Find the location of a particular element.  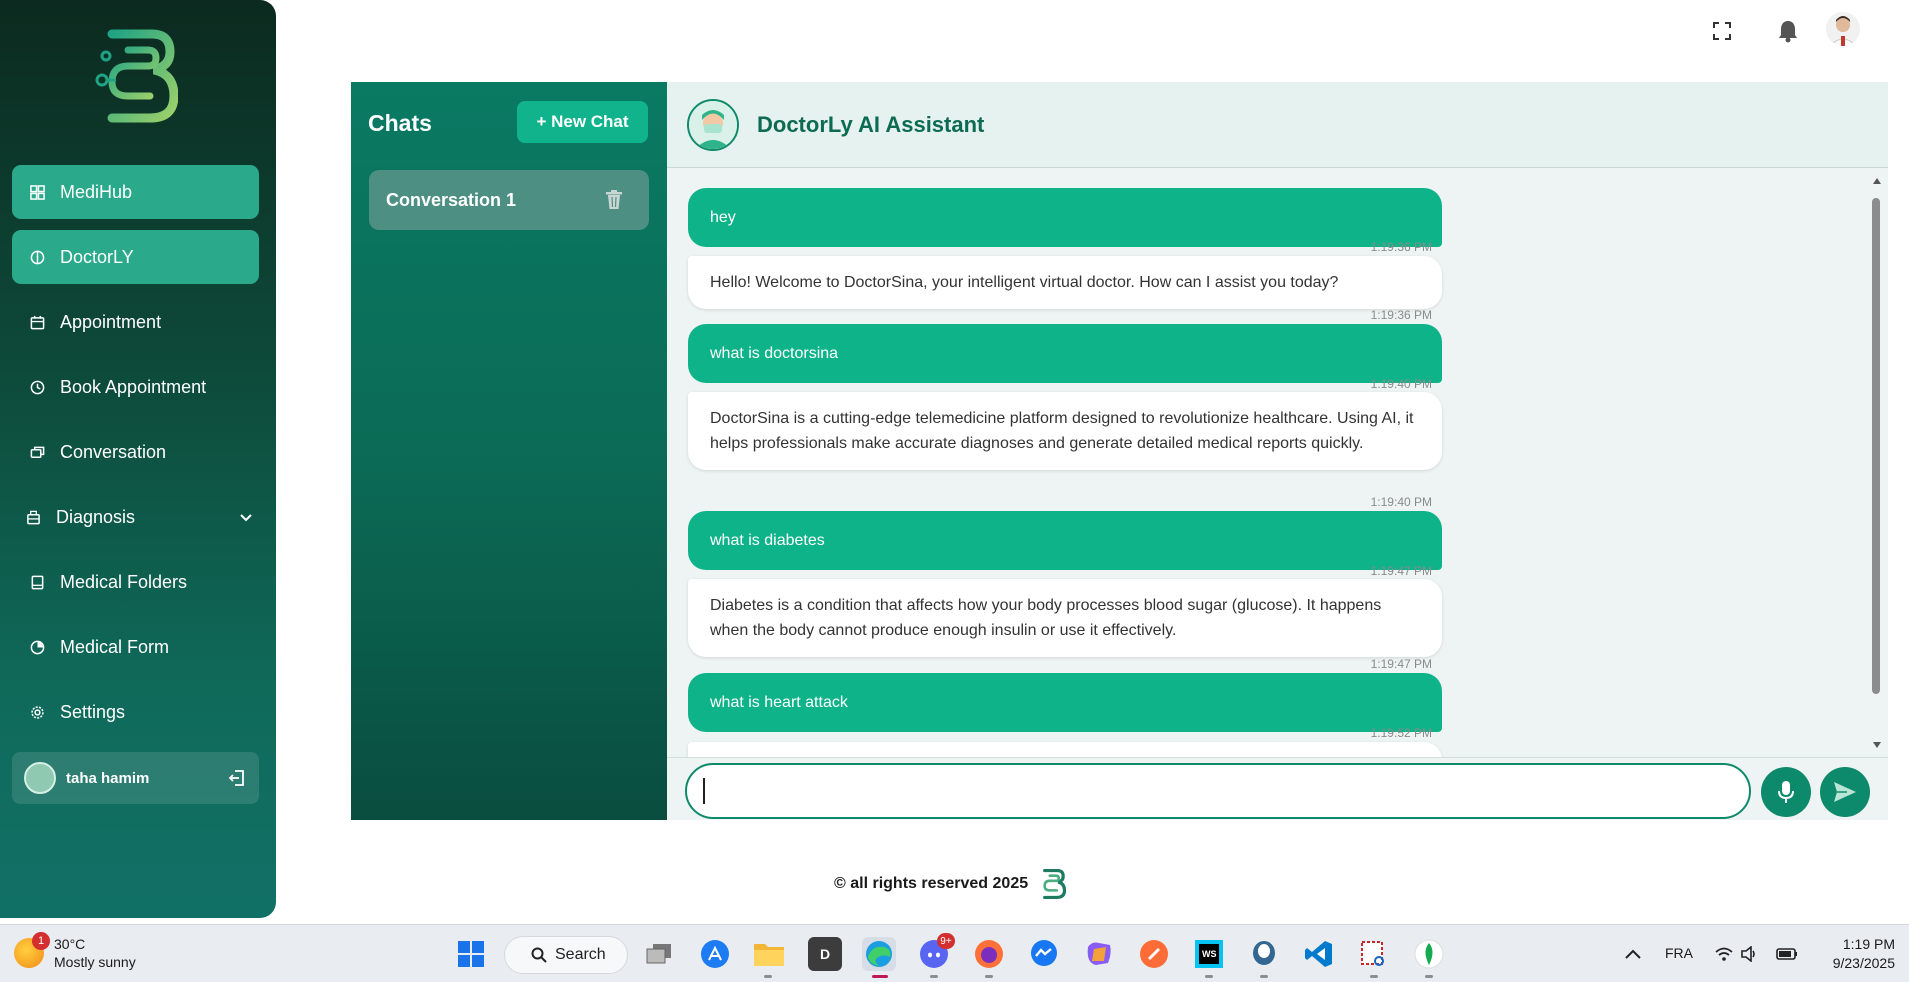

send-button is located at coordinates (1845, 792).